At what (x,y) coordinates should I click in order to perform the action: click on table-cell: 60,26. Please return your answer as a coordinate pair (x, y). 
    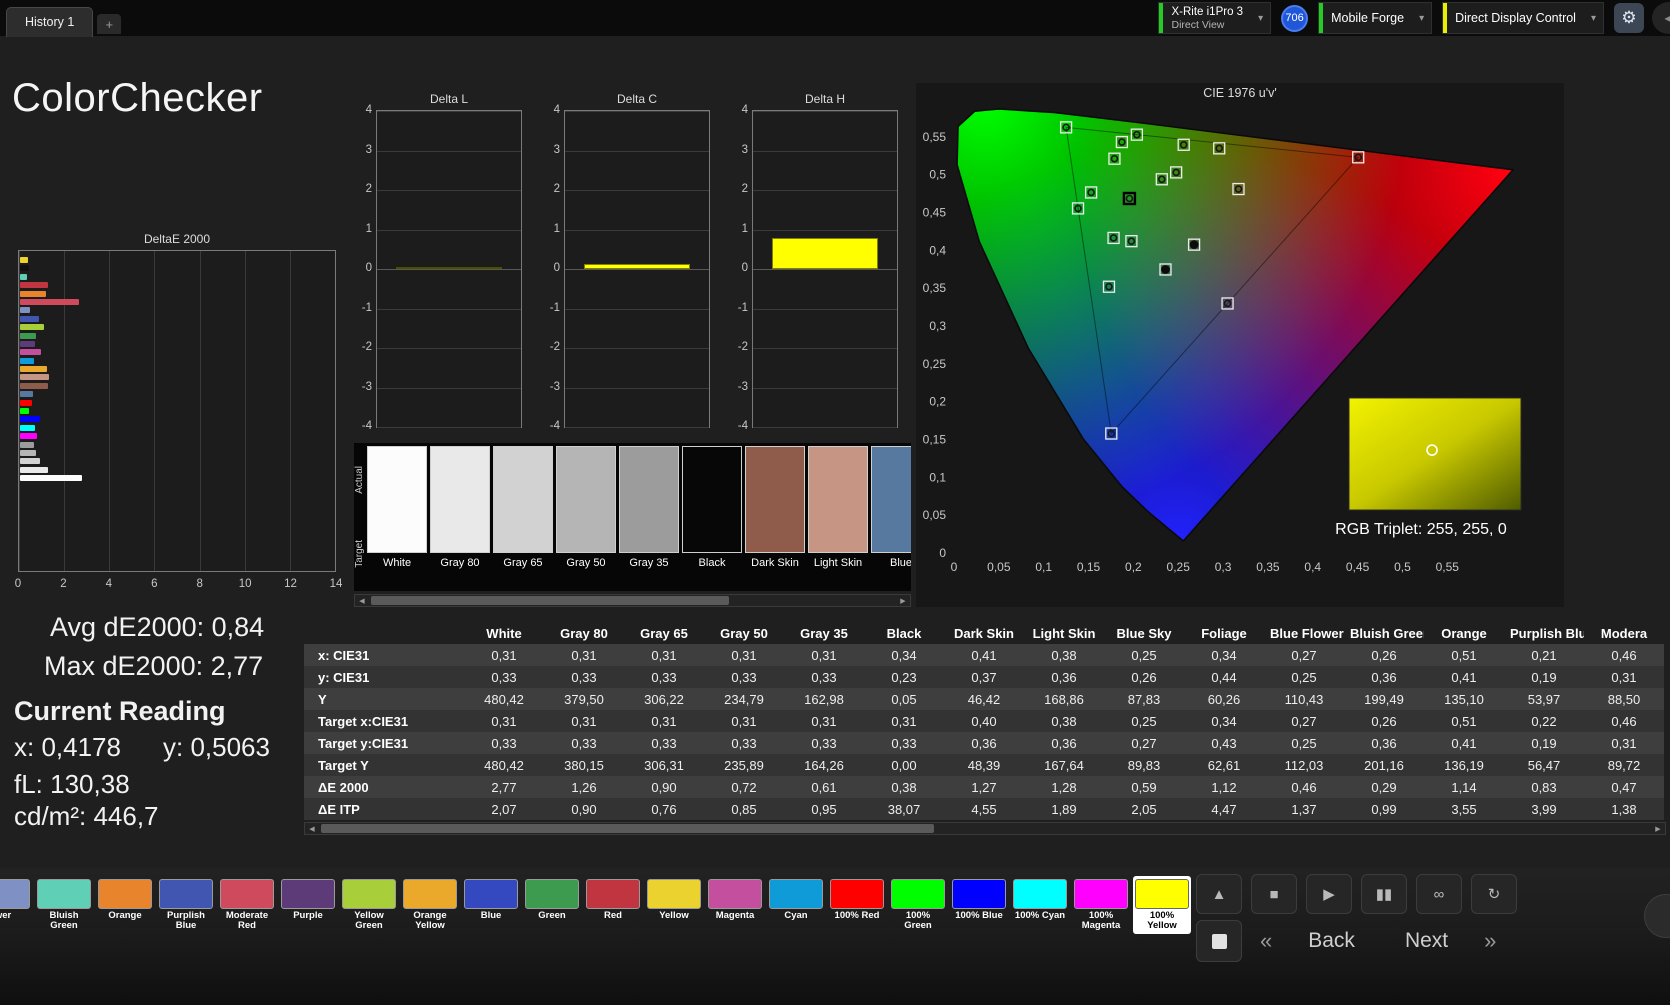
    Looking at the image, I should click on (1224, 699).